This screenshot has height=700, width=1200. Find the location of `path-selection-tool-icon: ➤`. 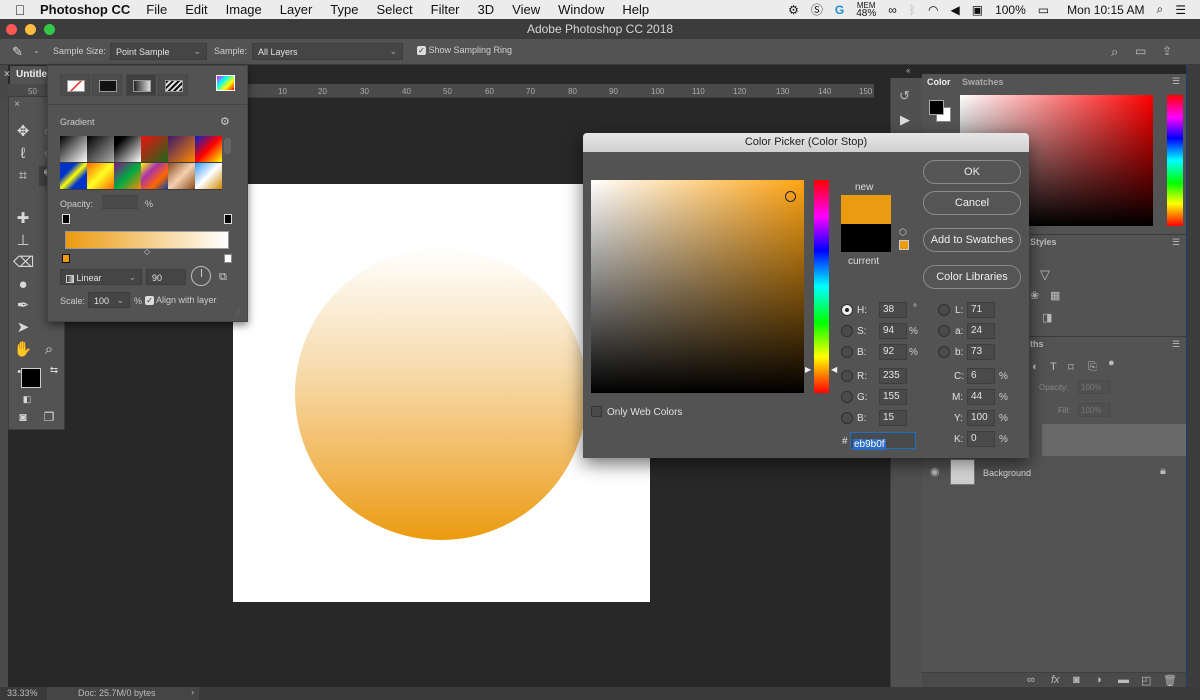

path-selection-tool-icon: ➤ is located at coordinates (23, 328).